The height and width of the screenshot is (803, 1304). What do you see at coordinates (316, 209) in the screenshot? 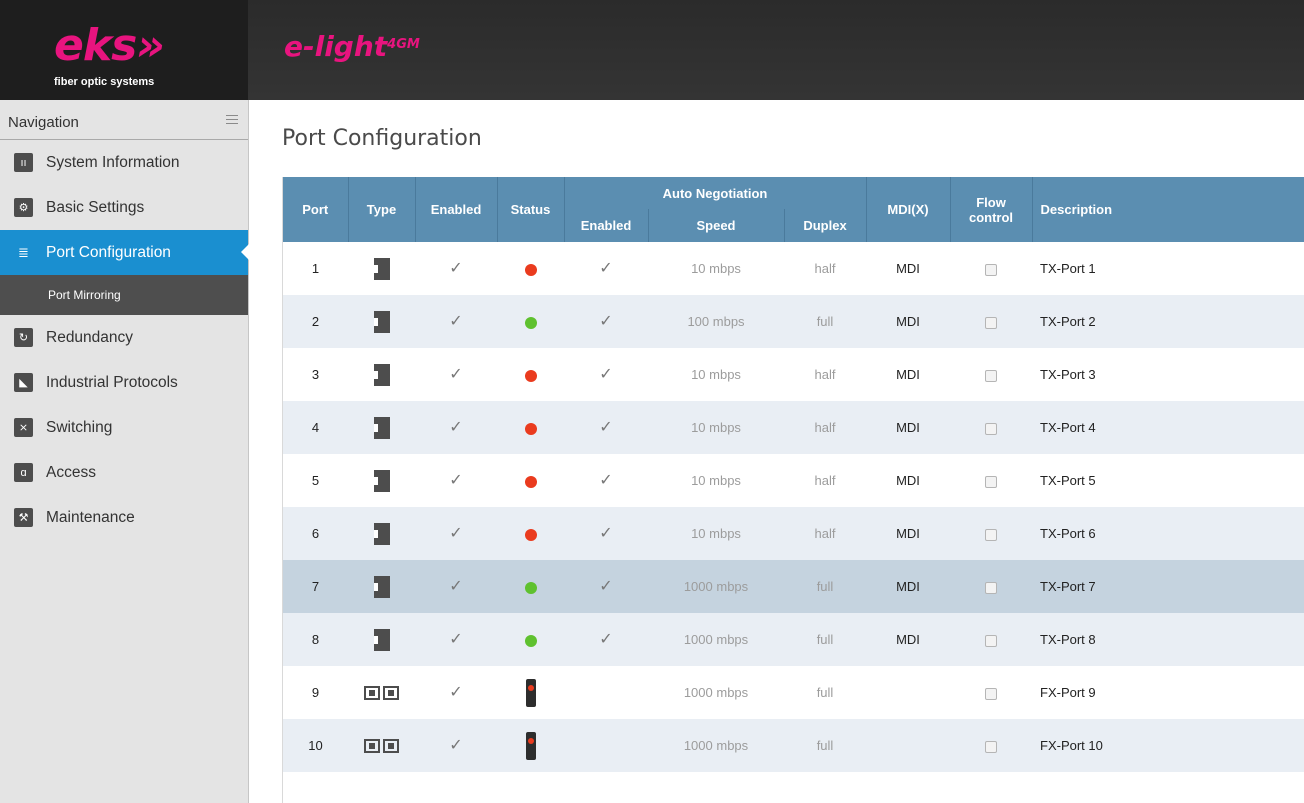
I see `column-port: Port` at bounding box center [316, 209].